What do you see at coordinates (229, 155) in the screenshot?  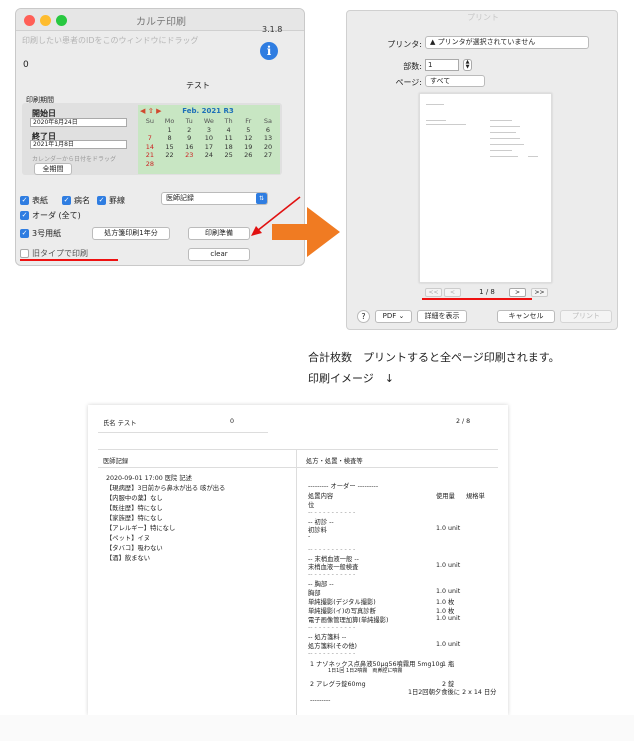 I see `calendar-day: 25` at bounding box center [229, 155].